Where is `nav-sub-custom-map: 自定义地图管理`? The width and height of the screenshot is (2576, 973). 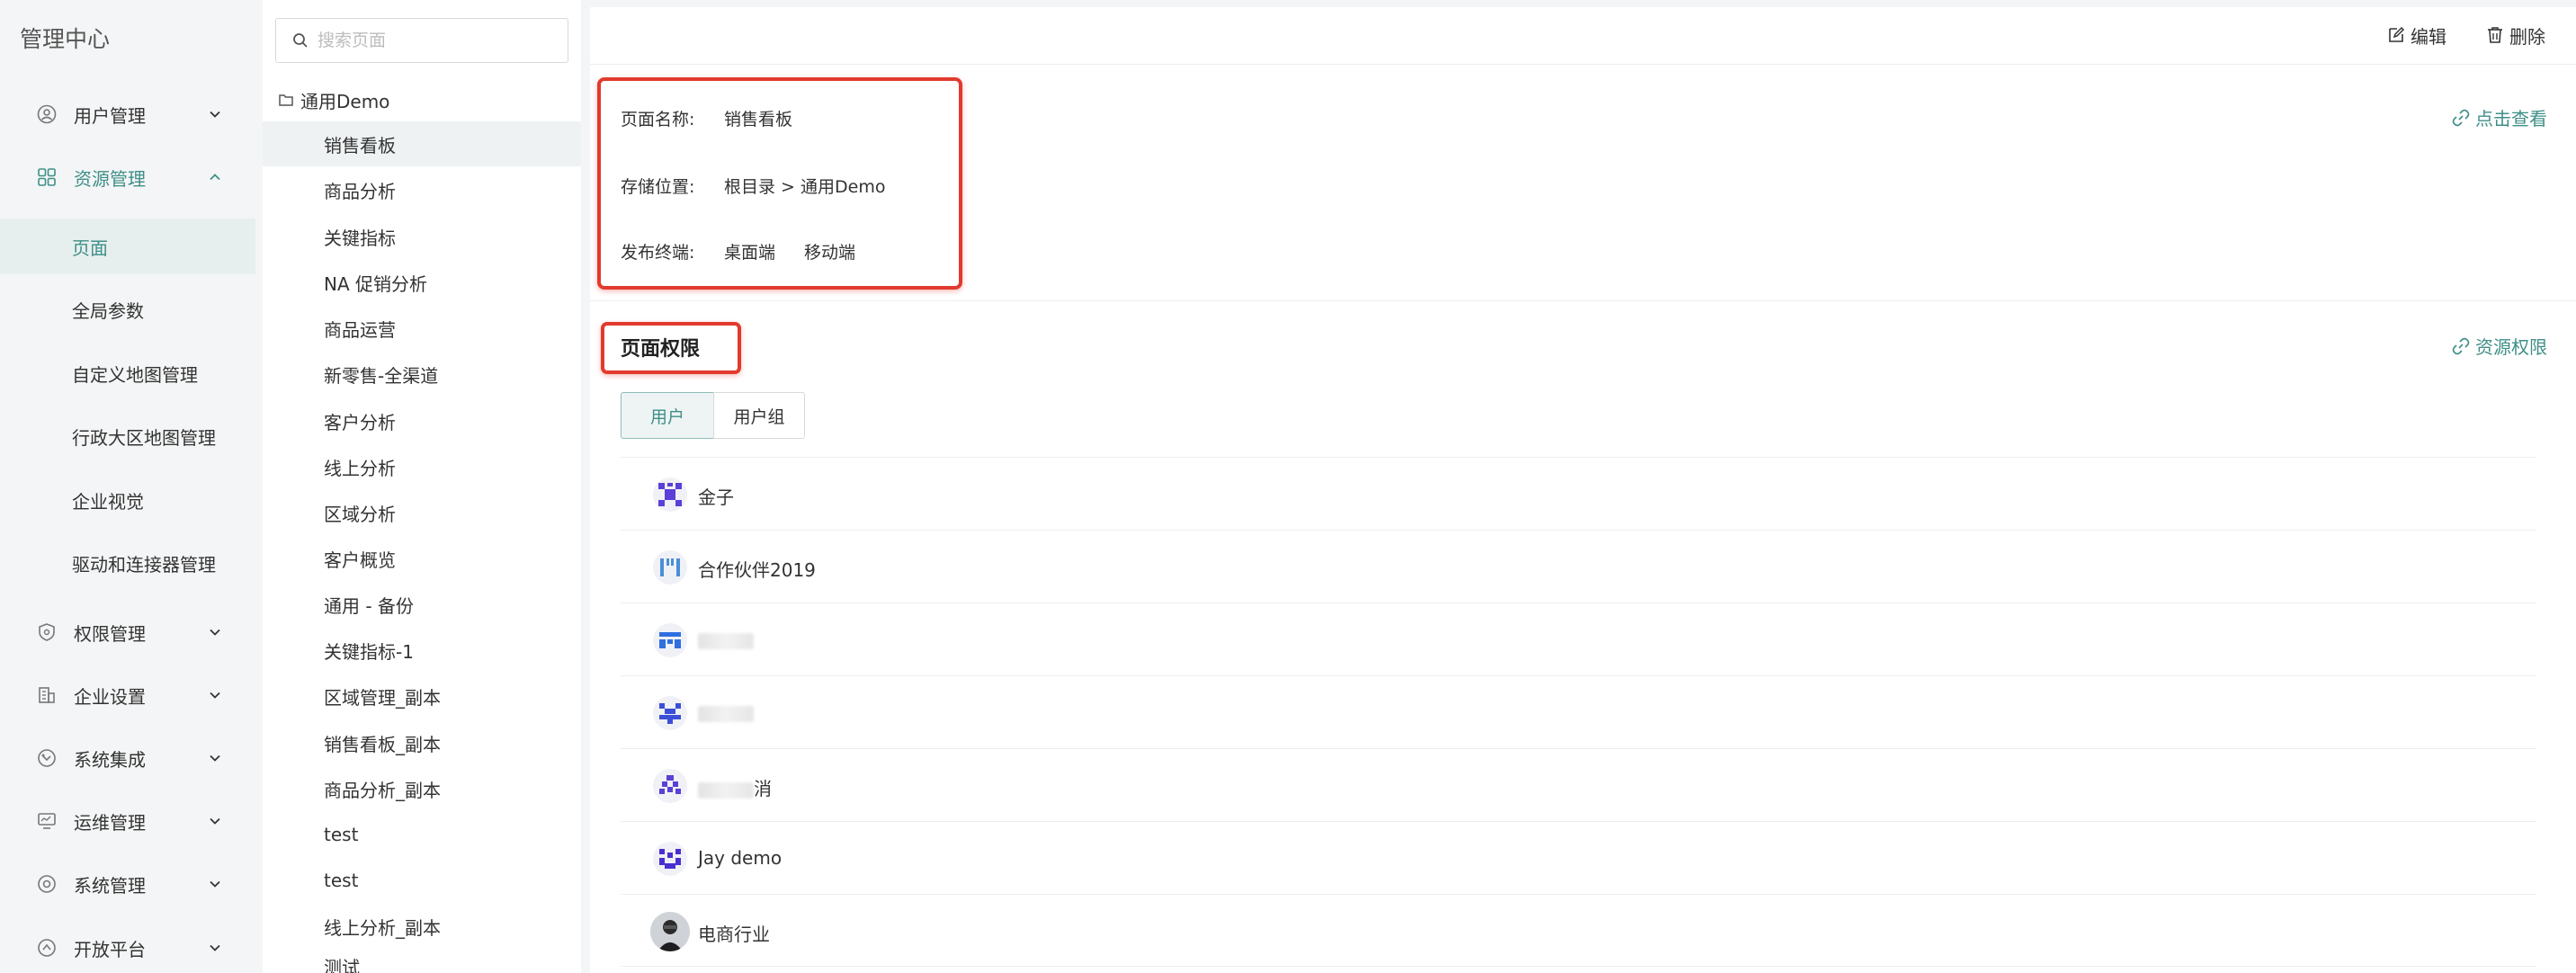 nav-sub-custom-map: 自定义地图管理 is located at coordinates (127, 373).